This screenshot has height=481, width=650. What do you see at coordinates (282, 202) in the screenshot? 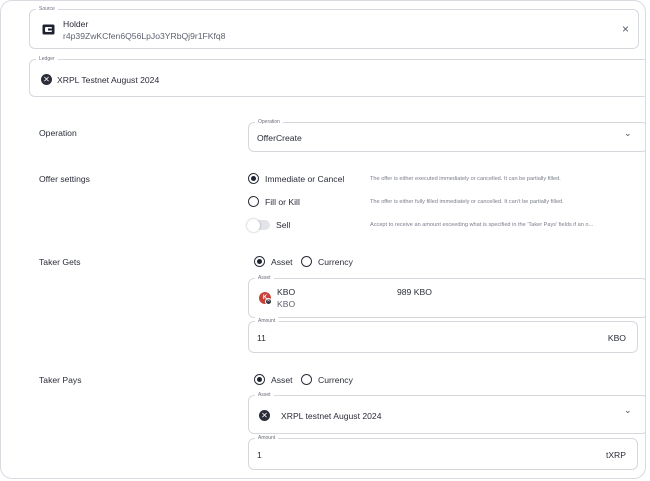
I see `fill-or-kill-label: Fill or Kill` at bounding box center [282, 202].